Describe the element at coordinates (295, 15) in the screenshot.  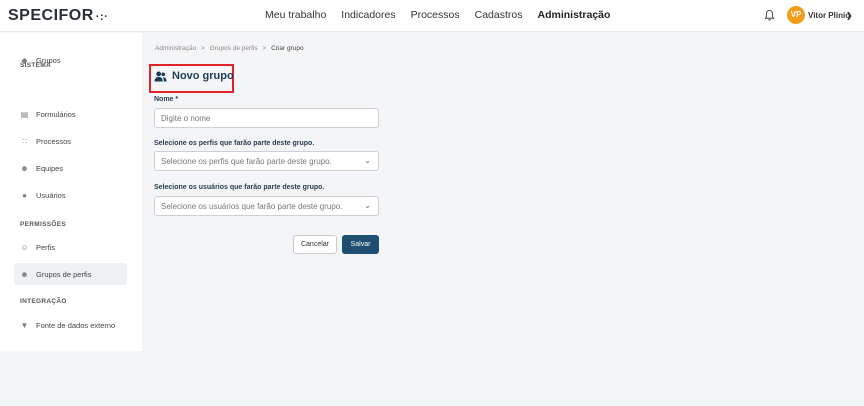
I see `nav-meu-trabalho: Meu trabalho` at that location.